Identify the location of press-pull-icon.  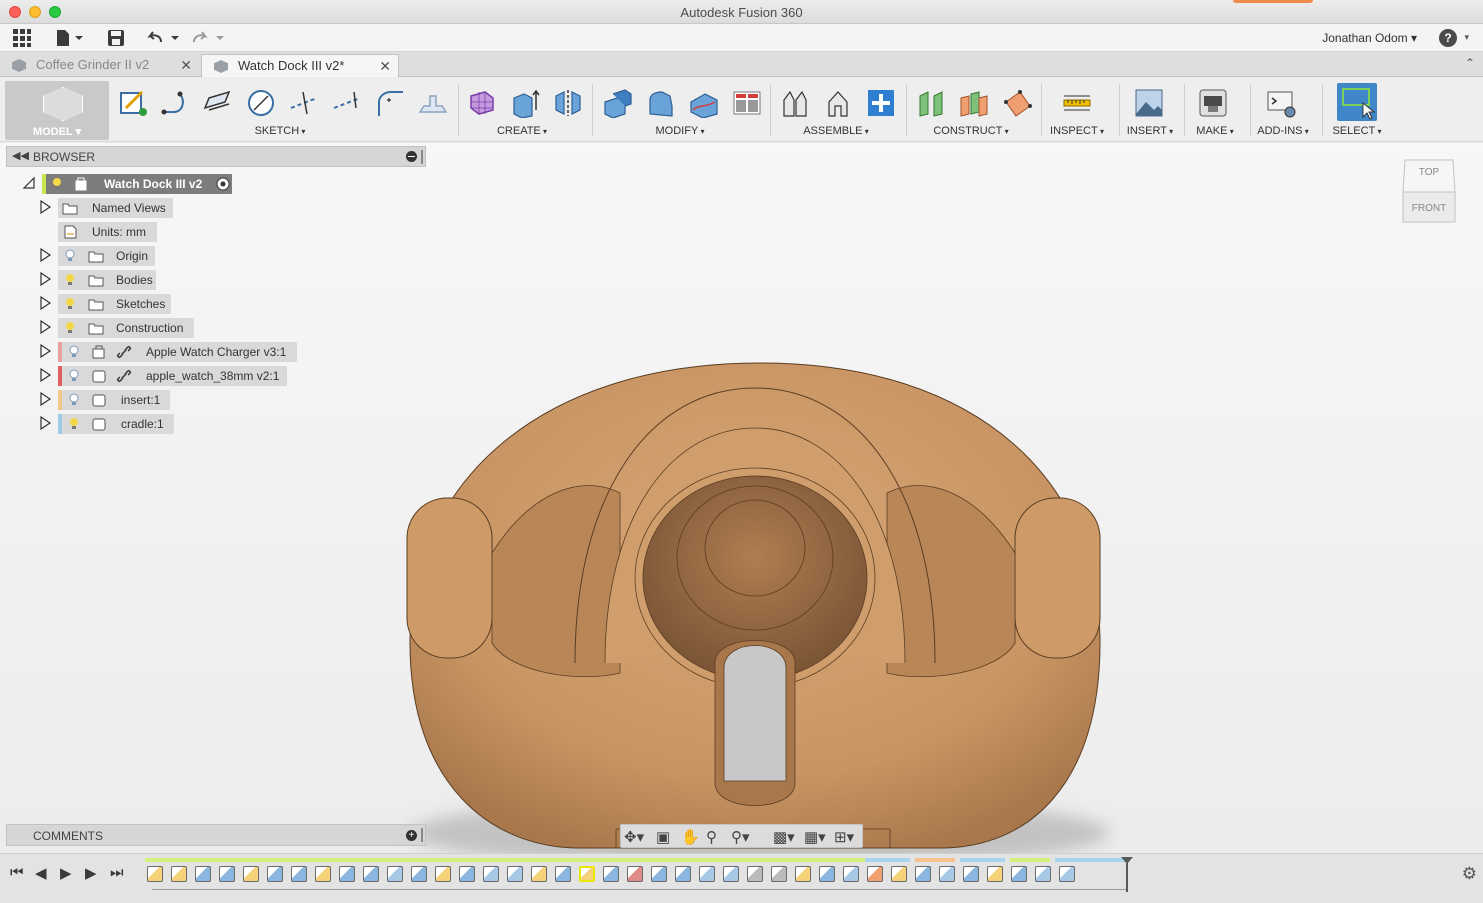
(618, 103).